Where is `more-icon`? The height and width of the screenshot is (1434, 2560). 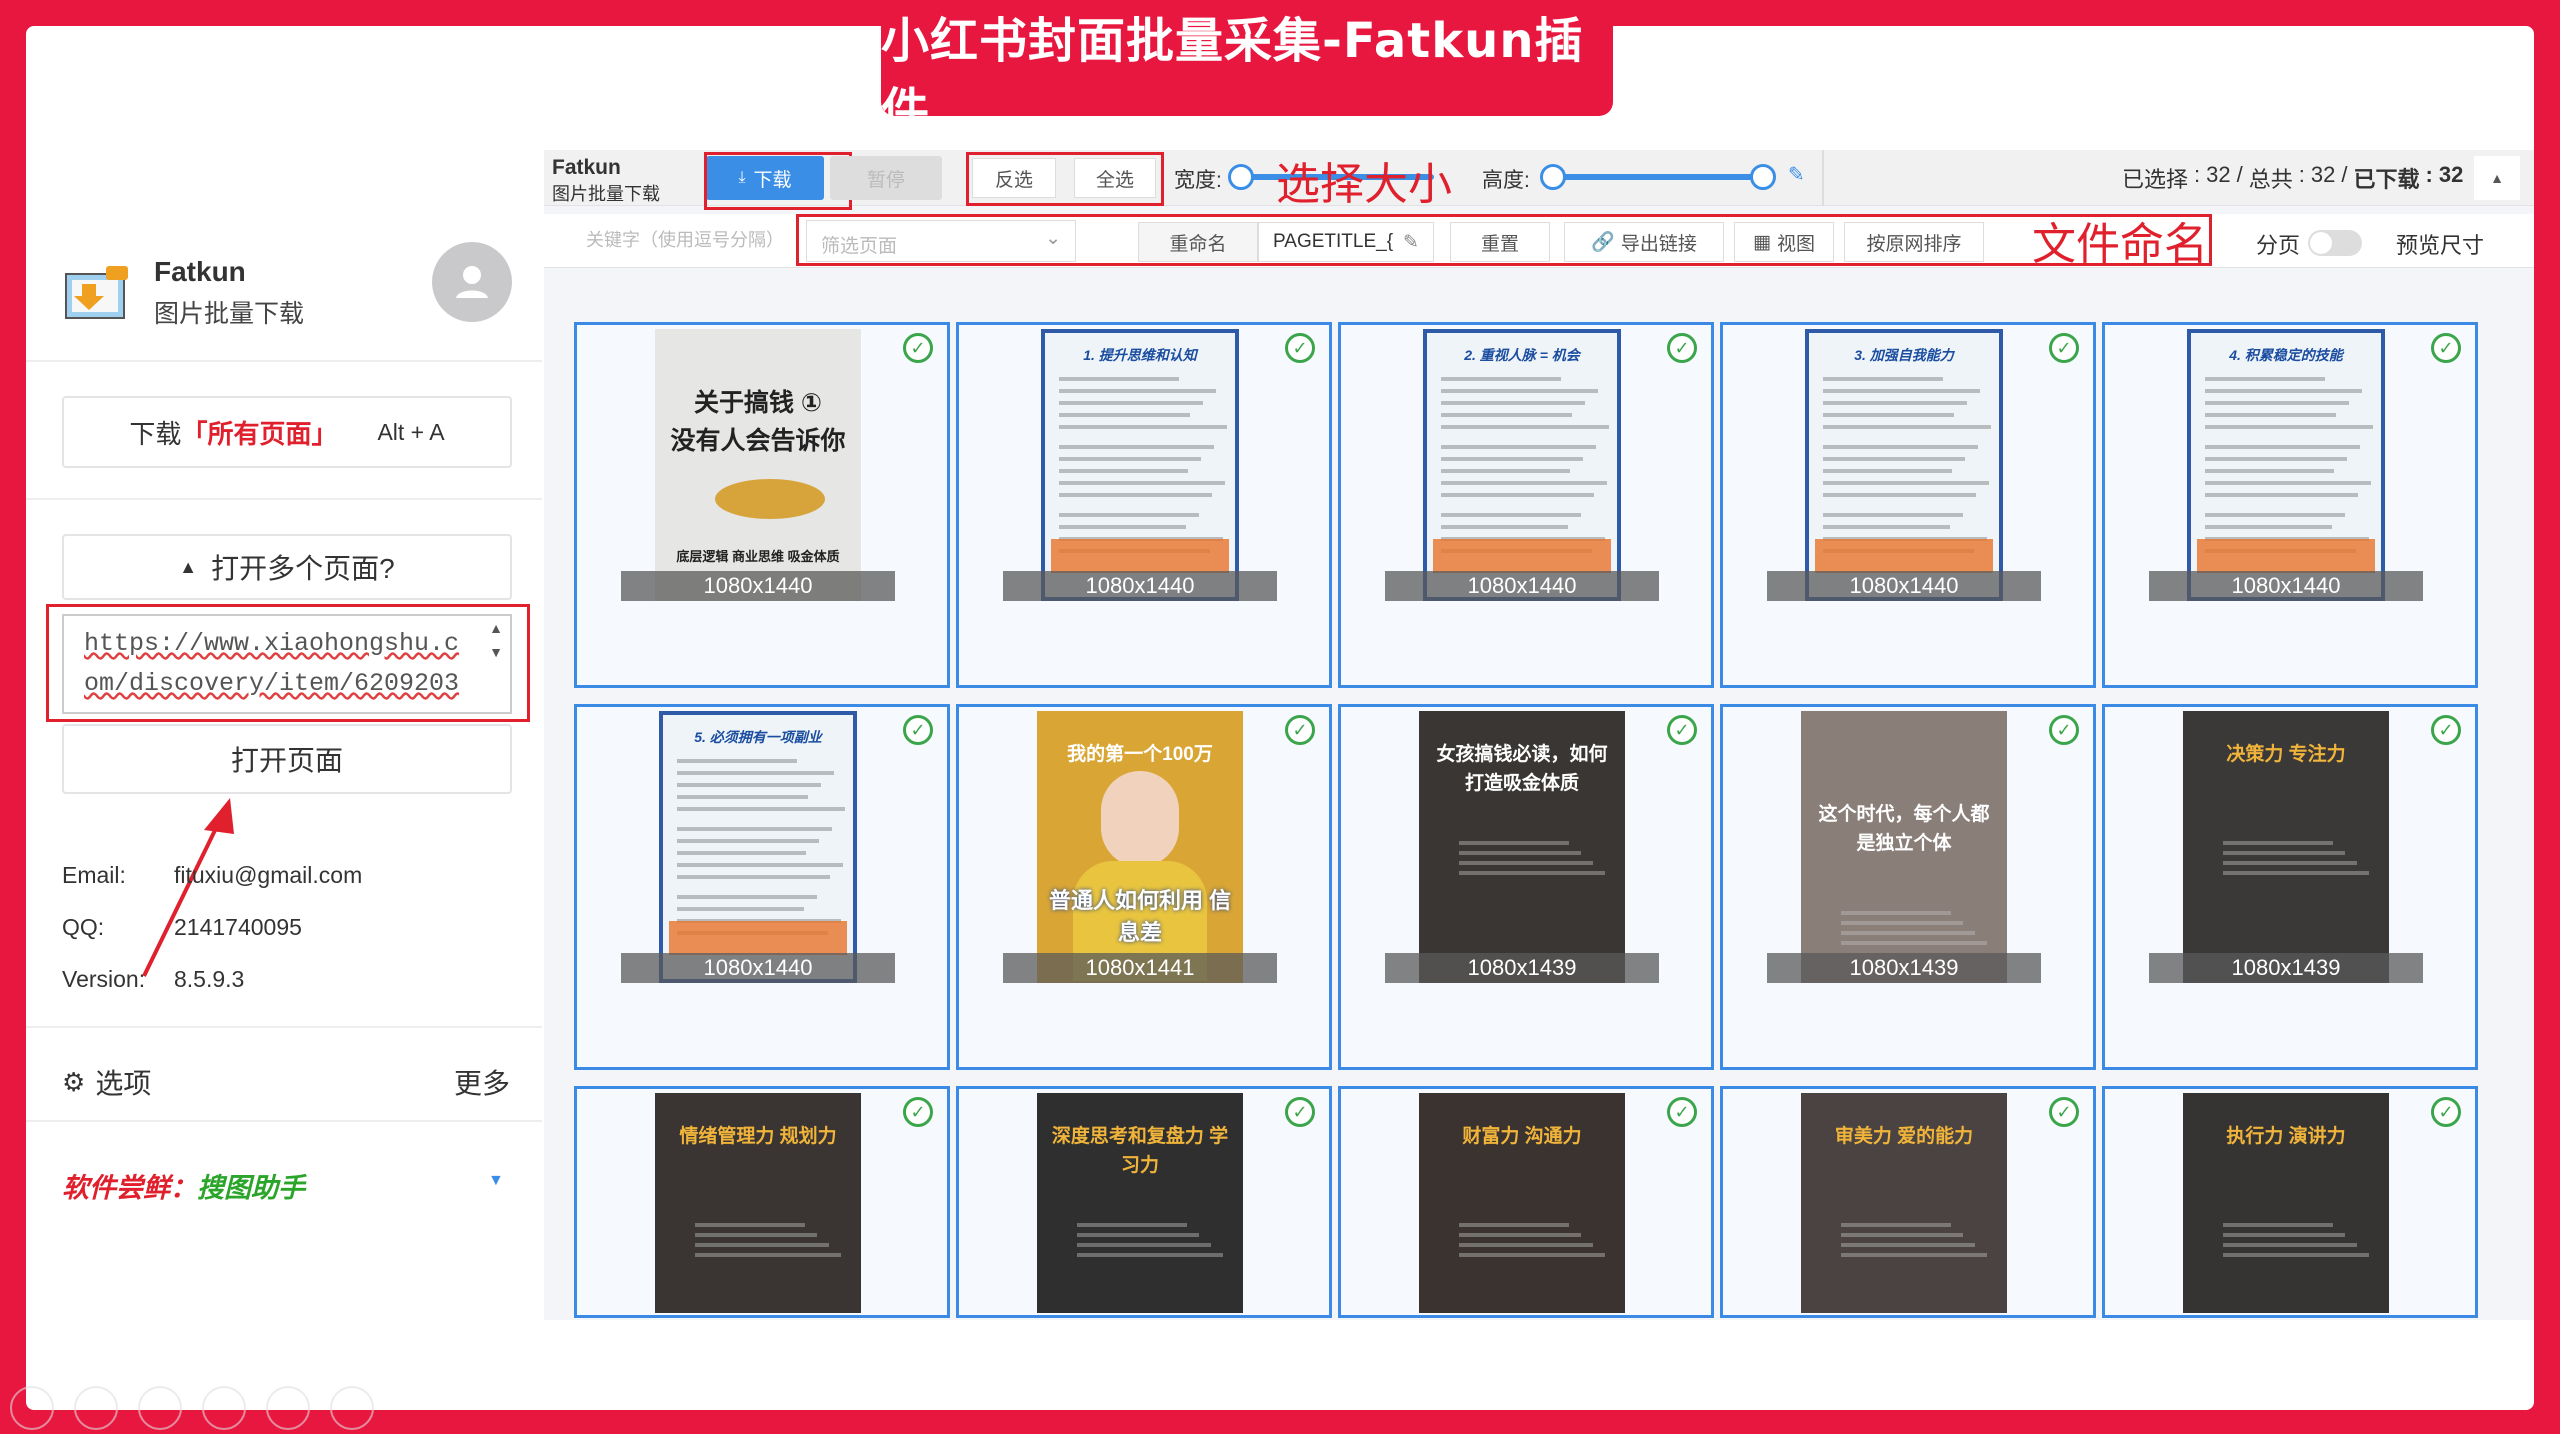
more-icon is located at coordinates (352, 1408).